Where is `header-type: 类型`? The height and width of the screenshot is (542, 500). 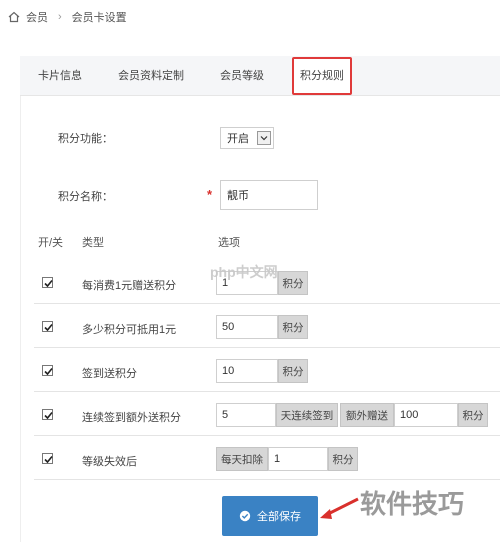
header-type: 类型 is located at coordinates (93, 243).